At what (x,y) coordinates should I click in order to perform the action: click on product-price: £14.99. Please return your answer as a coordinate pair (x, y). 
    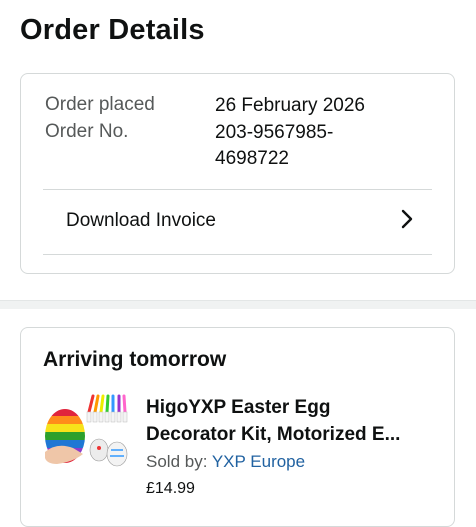
    Looking at the image, I should click on (170, 488).